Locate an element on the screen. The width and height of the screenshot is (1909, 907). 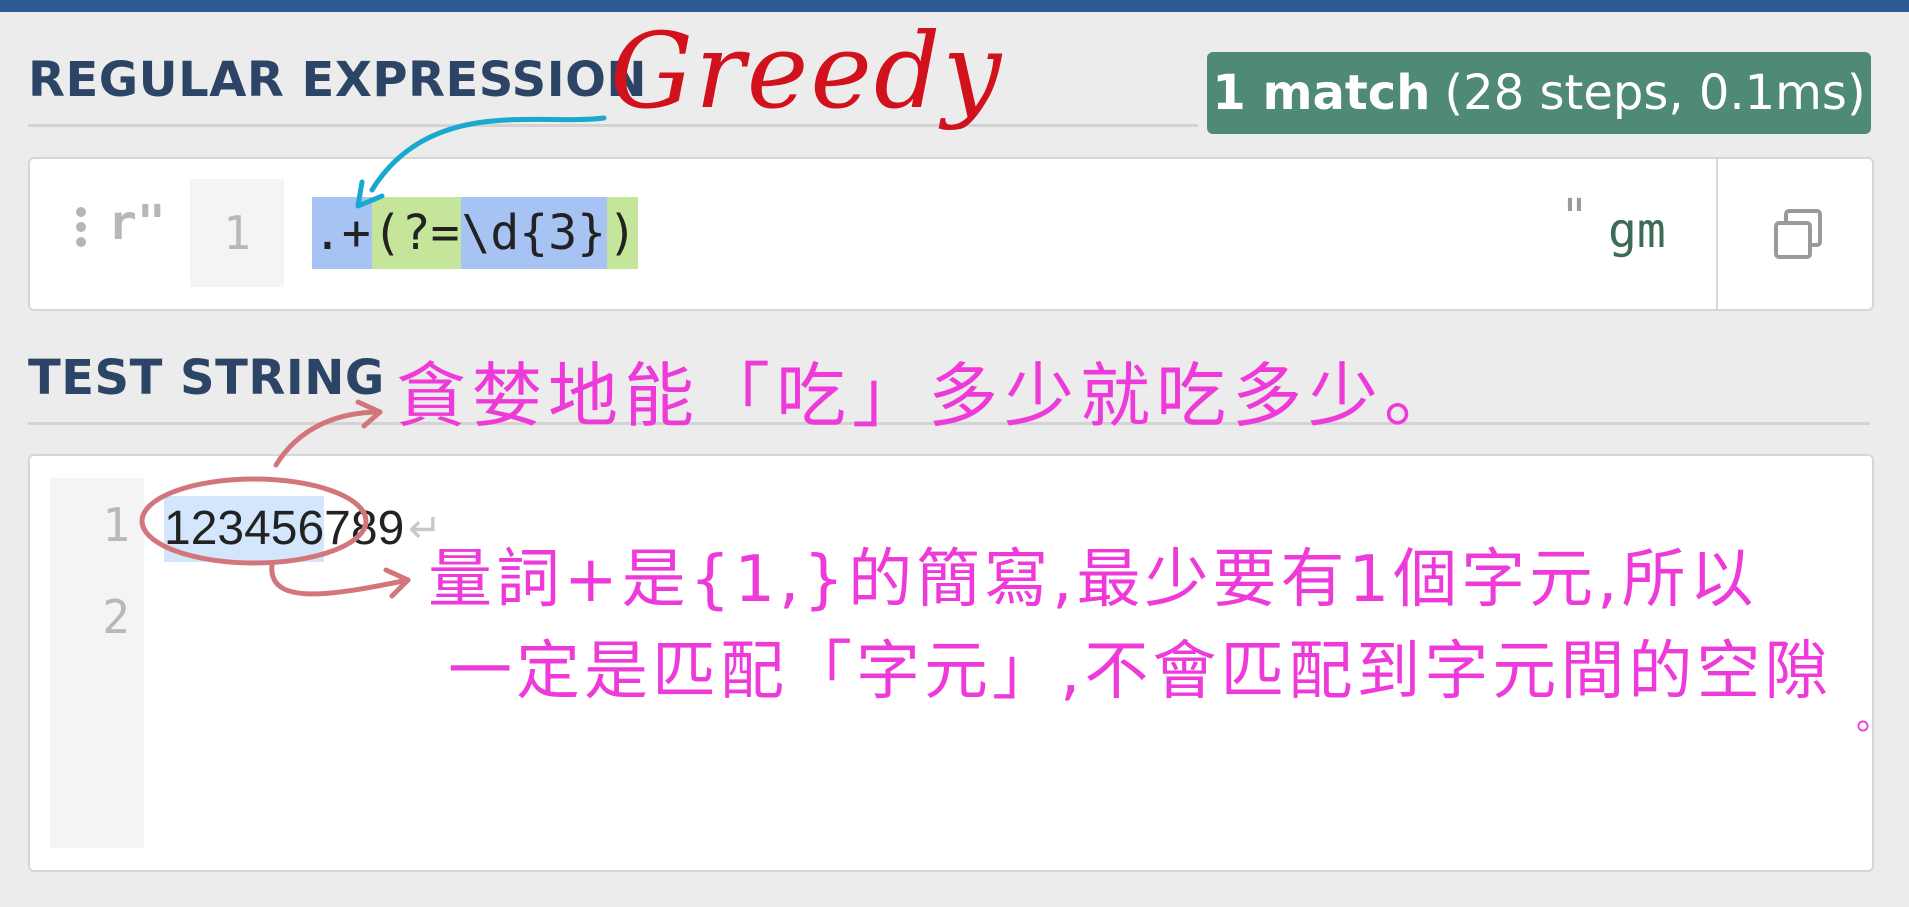
test-line-number-2: 2 is located at coordinates (116, 617).